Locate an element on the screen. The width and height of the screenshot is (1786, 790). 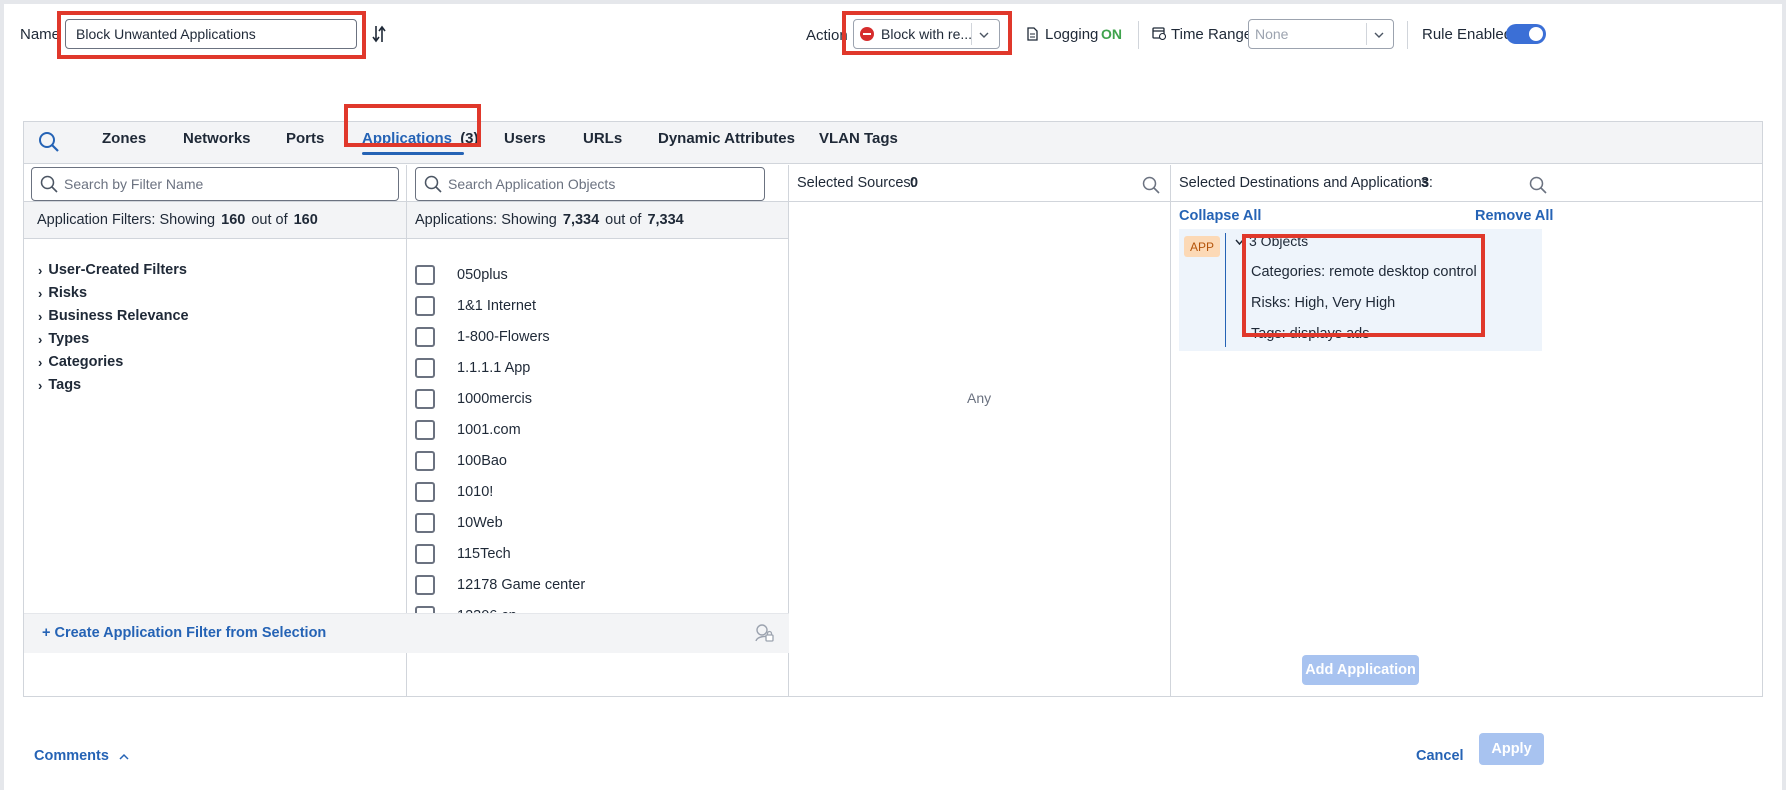
apply-button: Apply is located at coordinates (1511, 749).